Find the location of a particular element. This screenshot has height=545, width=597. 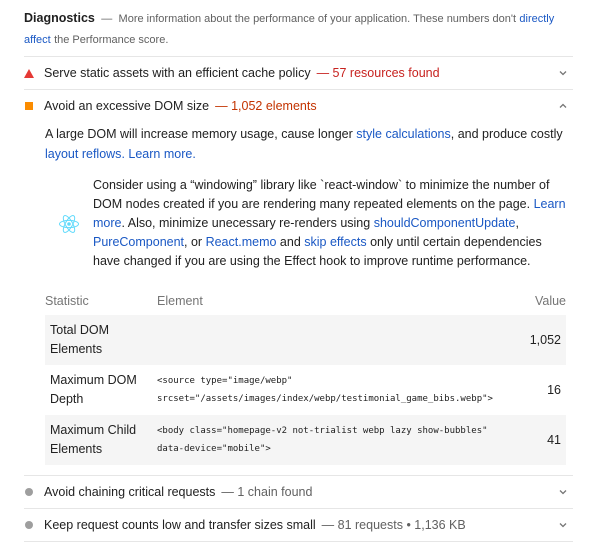

element-snippet-line: <source type="image/webp" is located at coordinates (225, 381).